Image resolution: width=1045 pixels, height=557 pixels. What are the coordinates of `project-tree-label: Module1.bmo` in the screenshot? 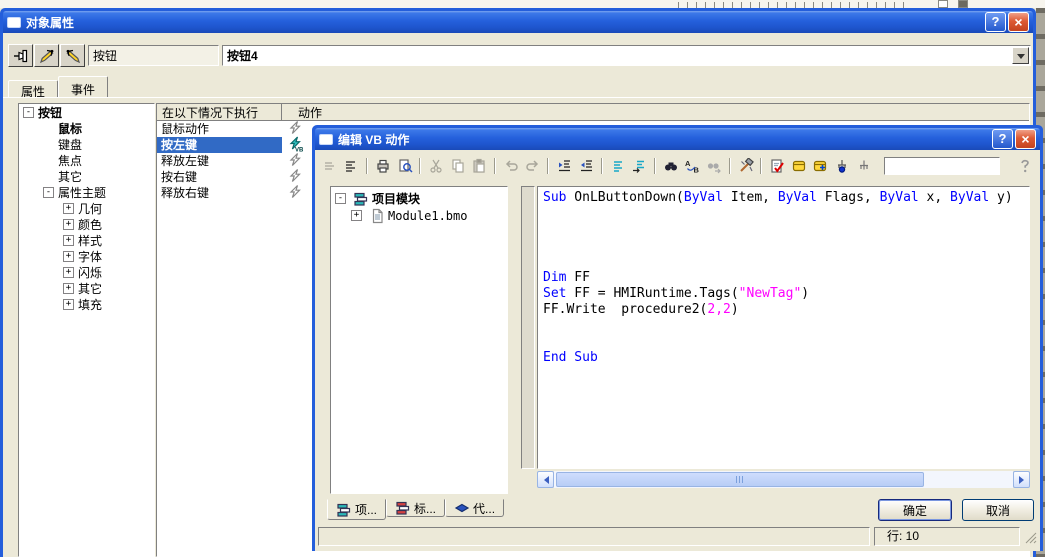 It's located at (428, 215).